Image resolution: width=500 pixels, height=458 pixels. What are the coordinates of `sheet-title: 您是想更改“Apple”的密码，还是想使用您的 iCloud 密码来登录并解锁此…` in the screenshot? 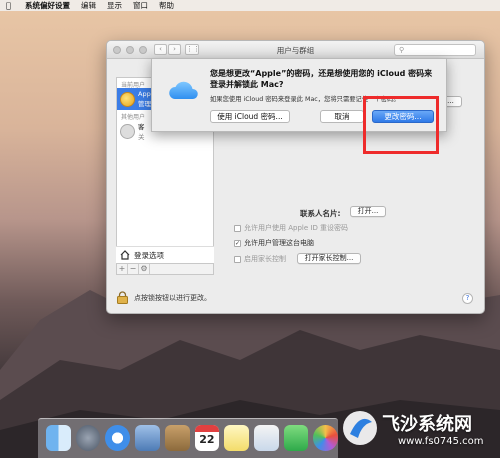 It's located at (321, 79).